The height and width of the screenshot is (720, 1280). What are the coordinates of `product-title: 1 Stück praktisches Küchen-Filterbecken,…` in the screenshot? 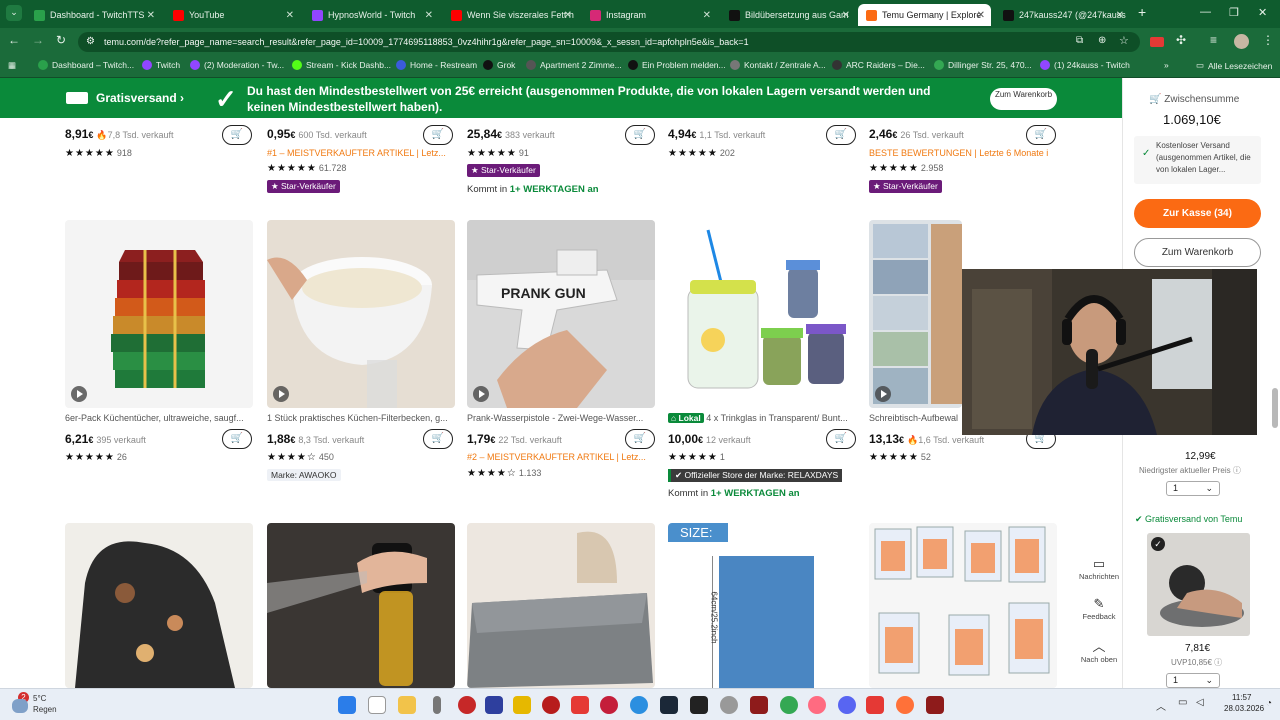 It's located at (361, 418).